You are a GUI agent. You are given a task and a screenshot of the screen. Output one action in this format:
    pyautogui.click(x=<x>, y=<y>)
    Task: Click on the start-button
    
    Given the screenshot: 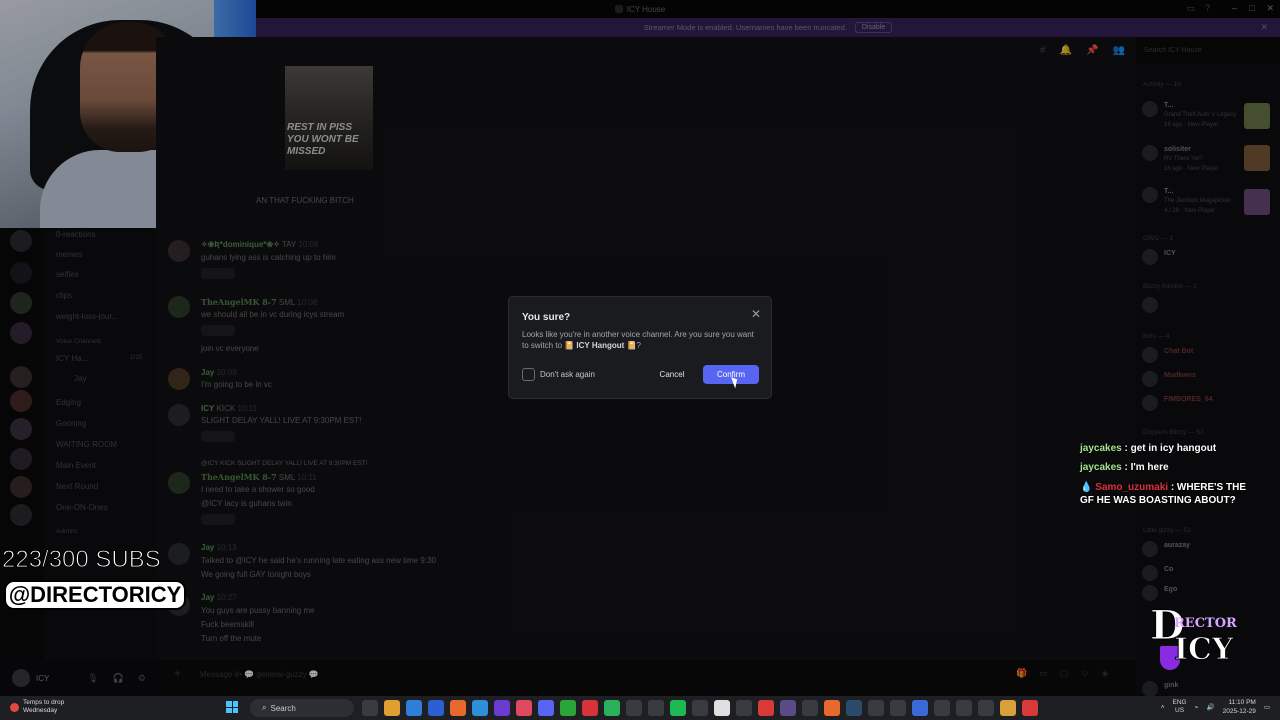 What is the action you would take?
    pyautogui.click(x=232, y=707)
    